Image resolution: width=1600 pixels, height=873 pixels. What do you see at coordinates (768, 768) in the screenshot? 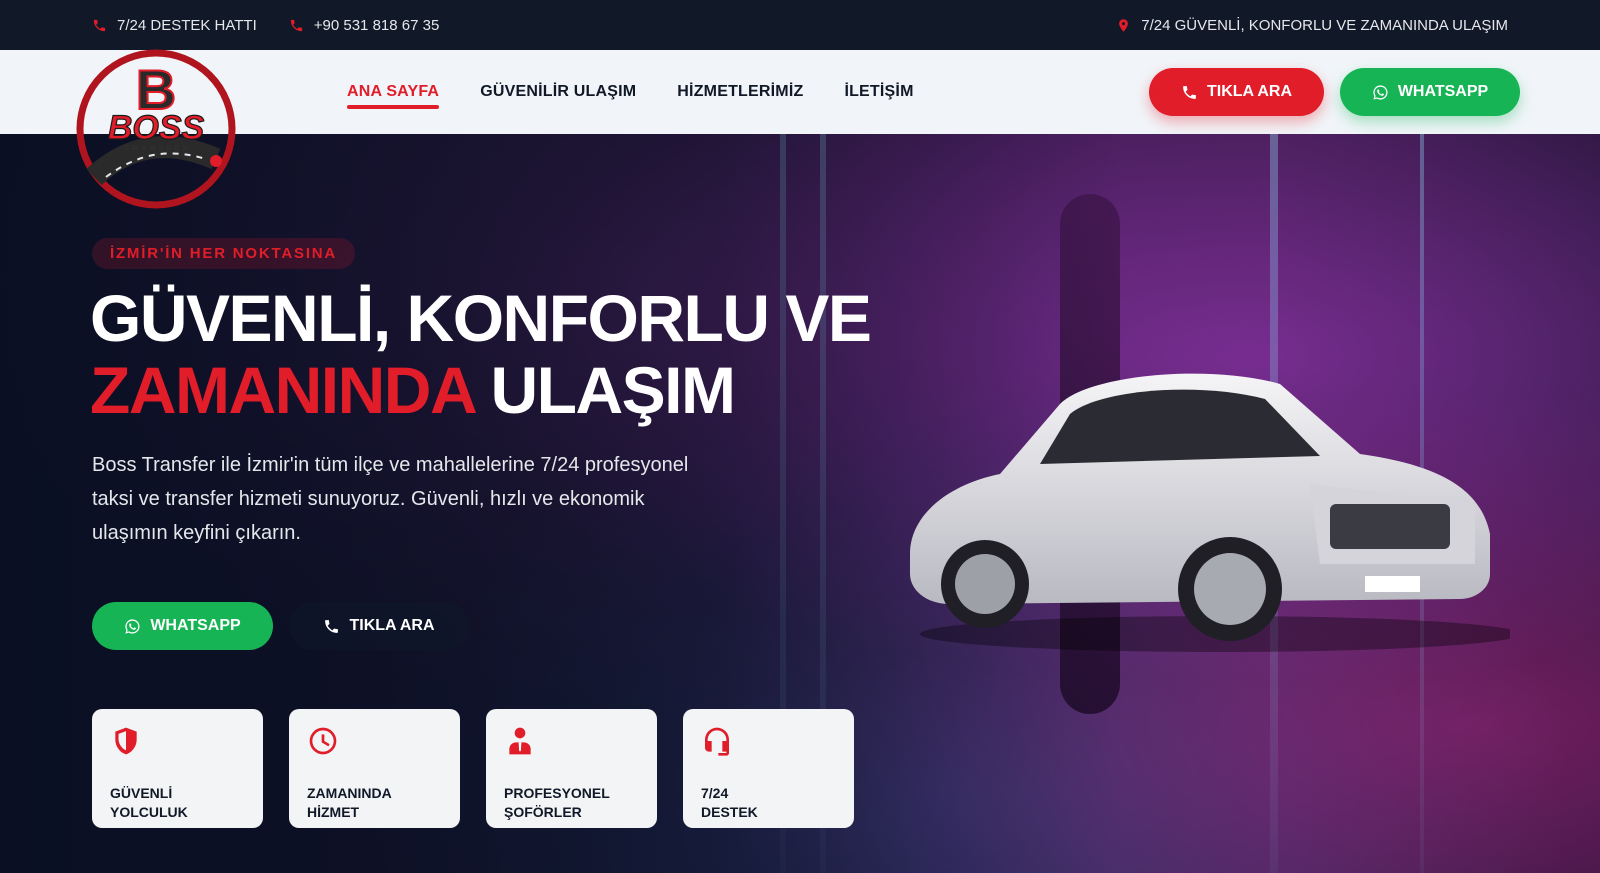
I see `feature-card-support: 7/24 DESTEK` at bounding box center [768, 768].